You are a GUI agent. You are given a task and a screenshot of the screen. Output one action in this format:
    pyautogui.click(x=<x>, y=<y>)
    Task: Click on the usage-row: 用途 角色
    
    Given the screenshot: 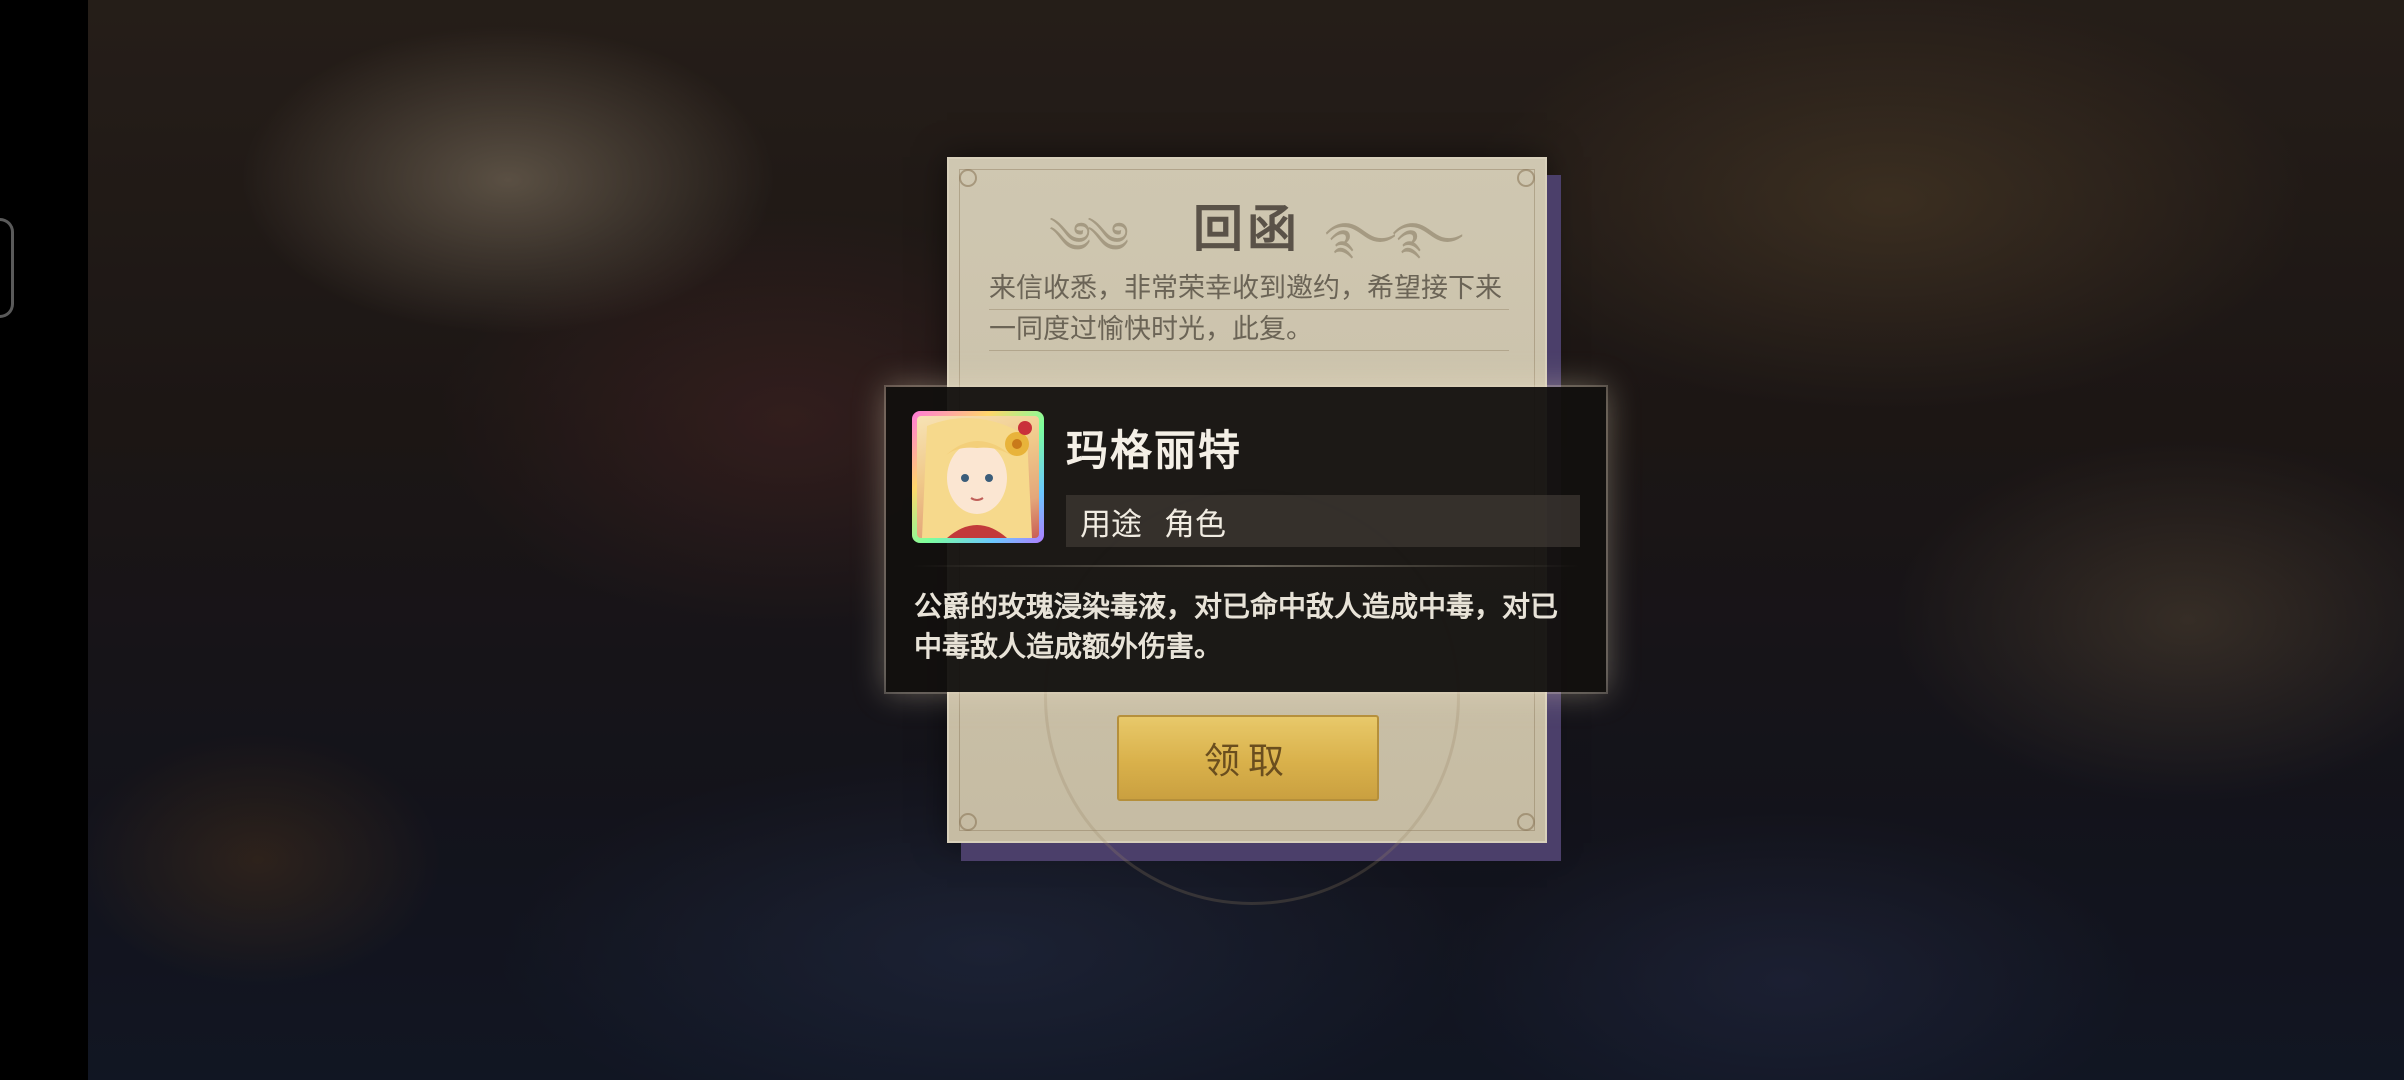 What is the action you would take?
    pyautogui.click(x=1323, y=521)
    